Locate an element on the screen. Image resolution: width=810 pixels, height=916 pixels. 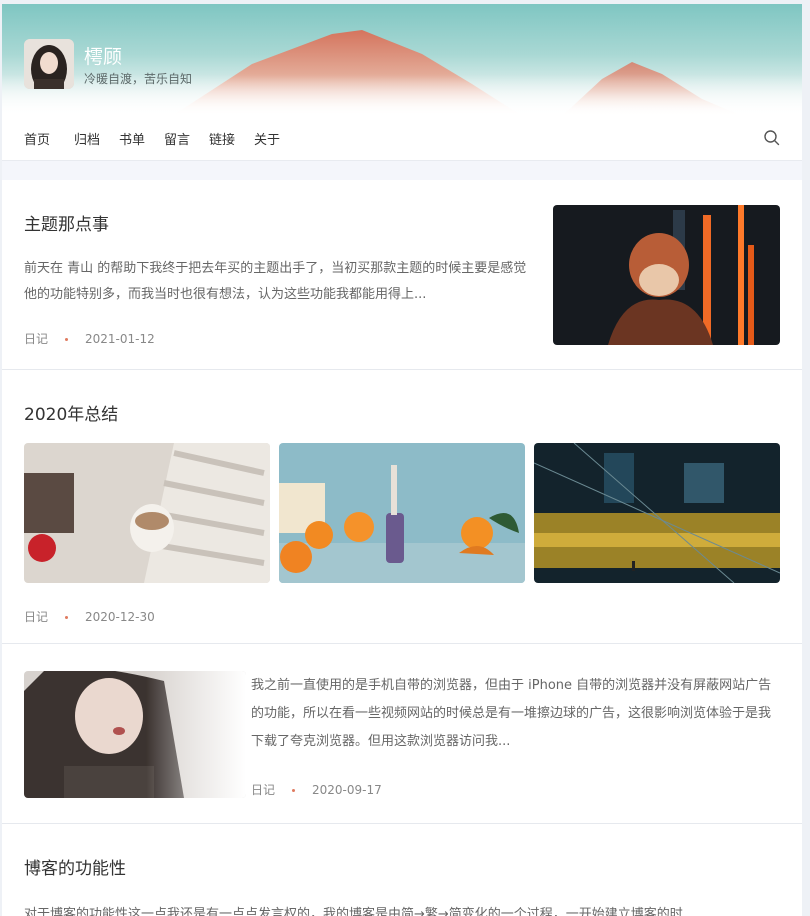
nav-archive: 归档 is located at coordinates (87, 138).